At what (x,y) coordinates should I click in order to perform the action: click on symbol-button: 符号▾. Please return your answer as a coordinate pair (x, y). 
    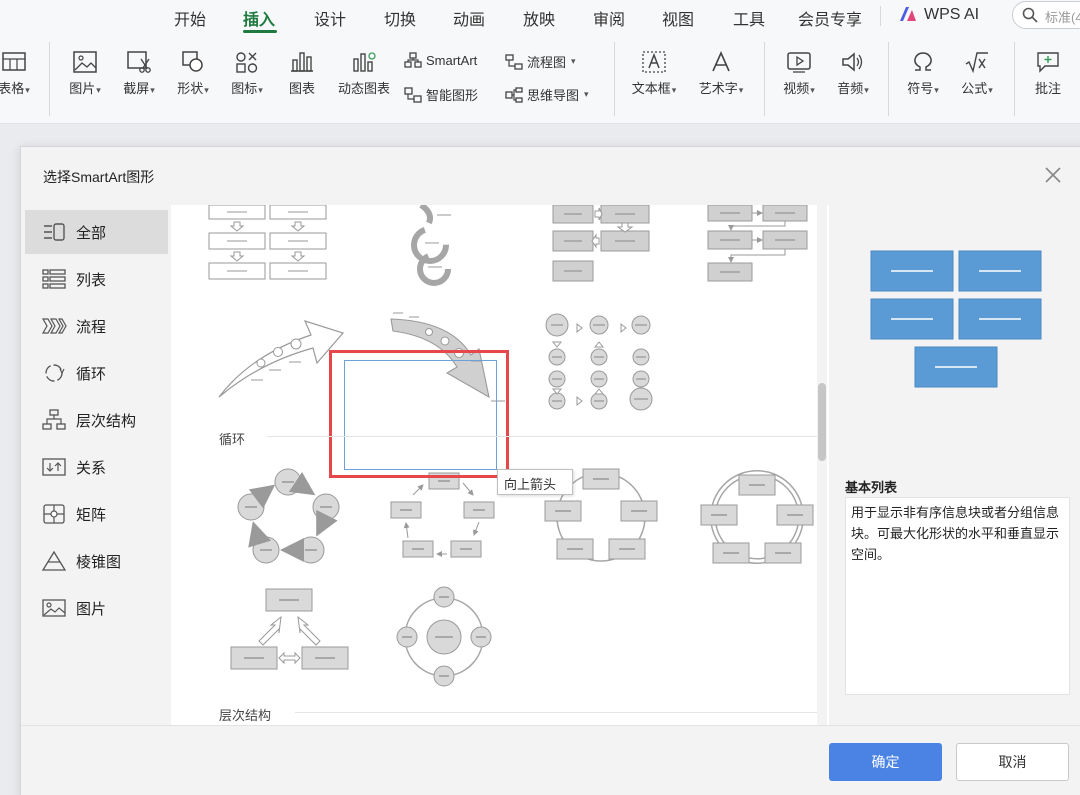
    Looking at the image, I should click on (923, 73).